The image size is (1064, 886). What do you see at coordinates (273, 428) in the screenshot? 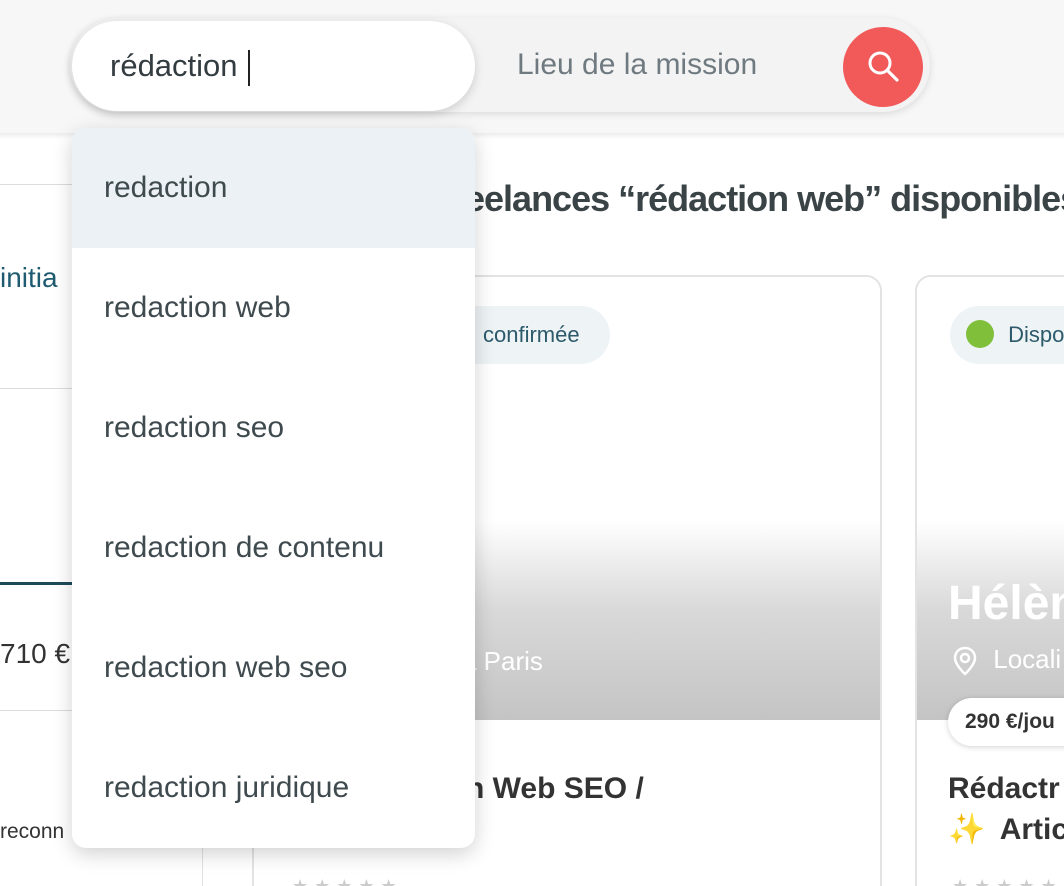
I see `suggestion-item: redaction seo` at bounding box center [273, 428].